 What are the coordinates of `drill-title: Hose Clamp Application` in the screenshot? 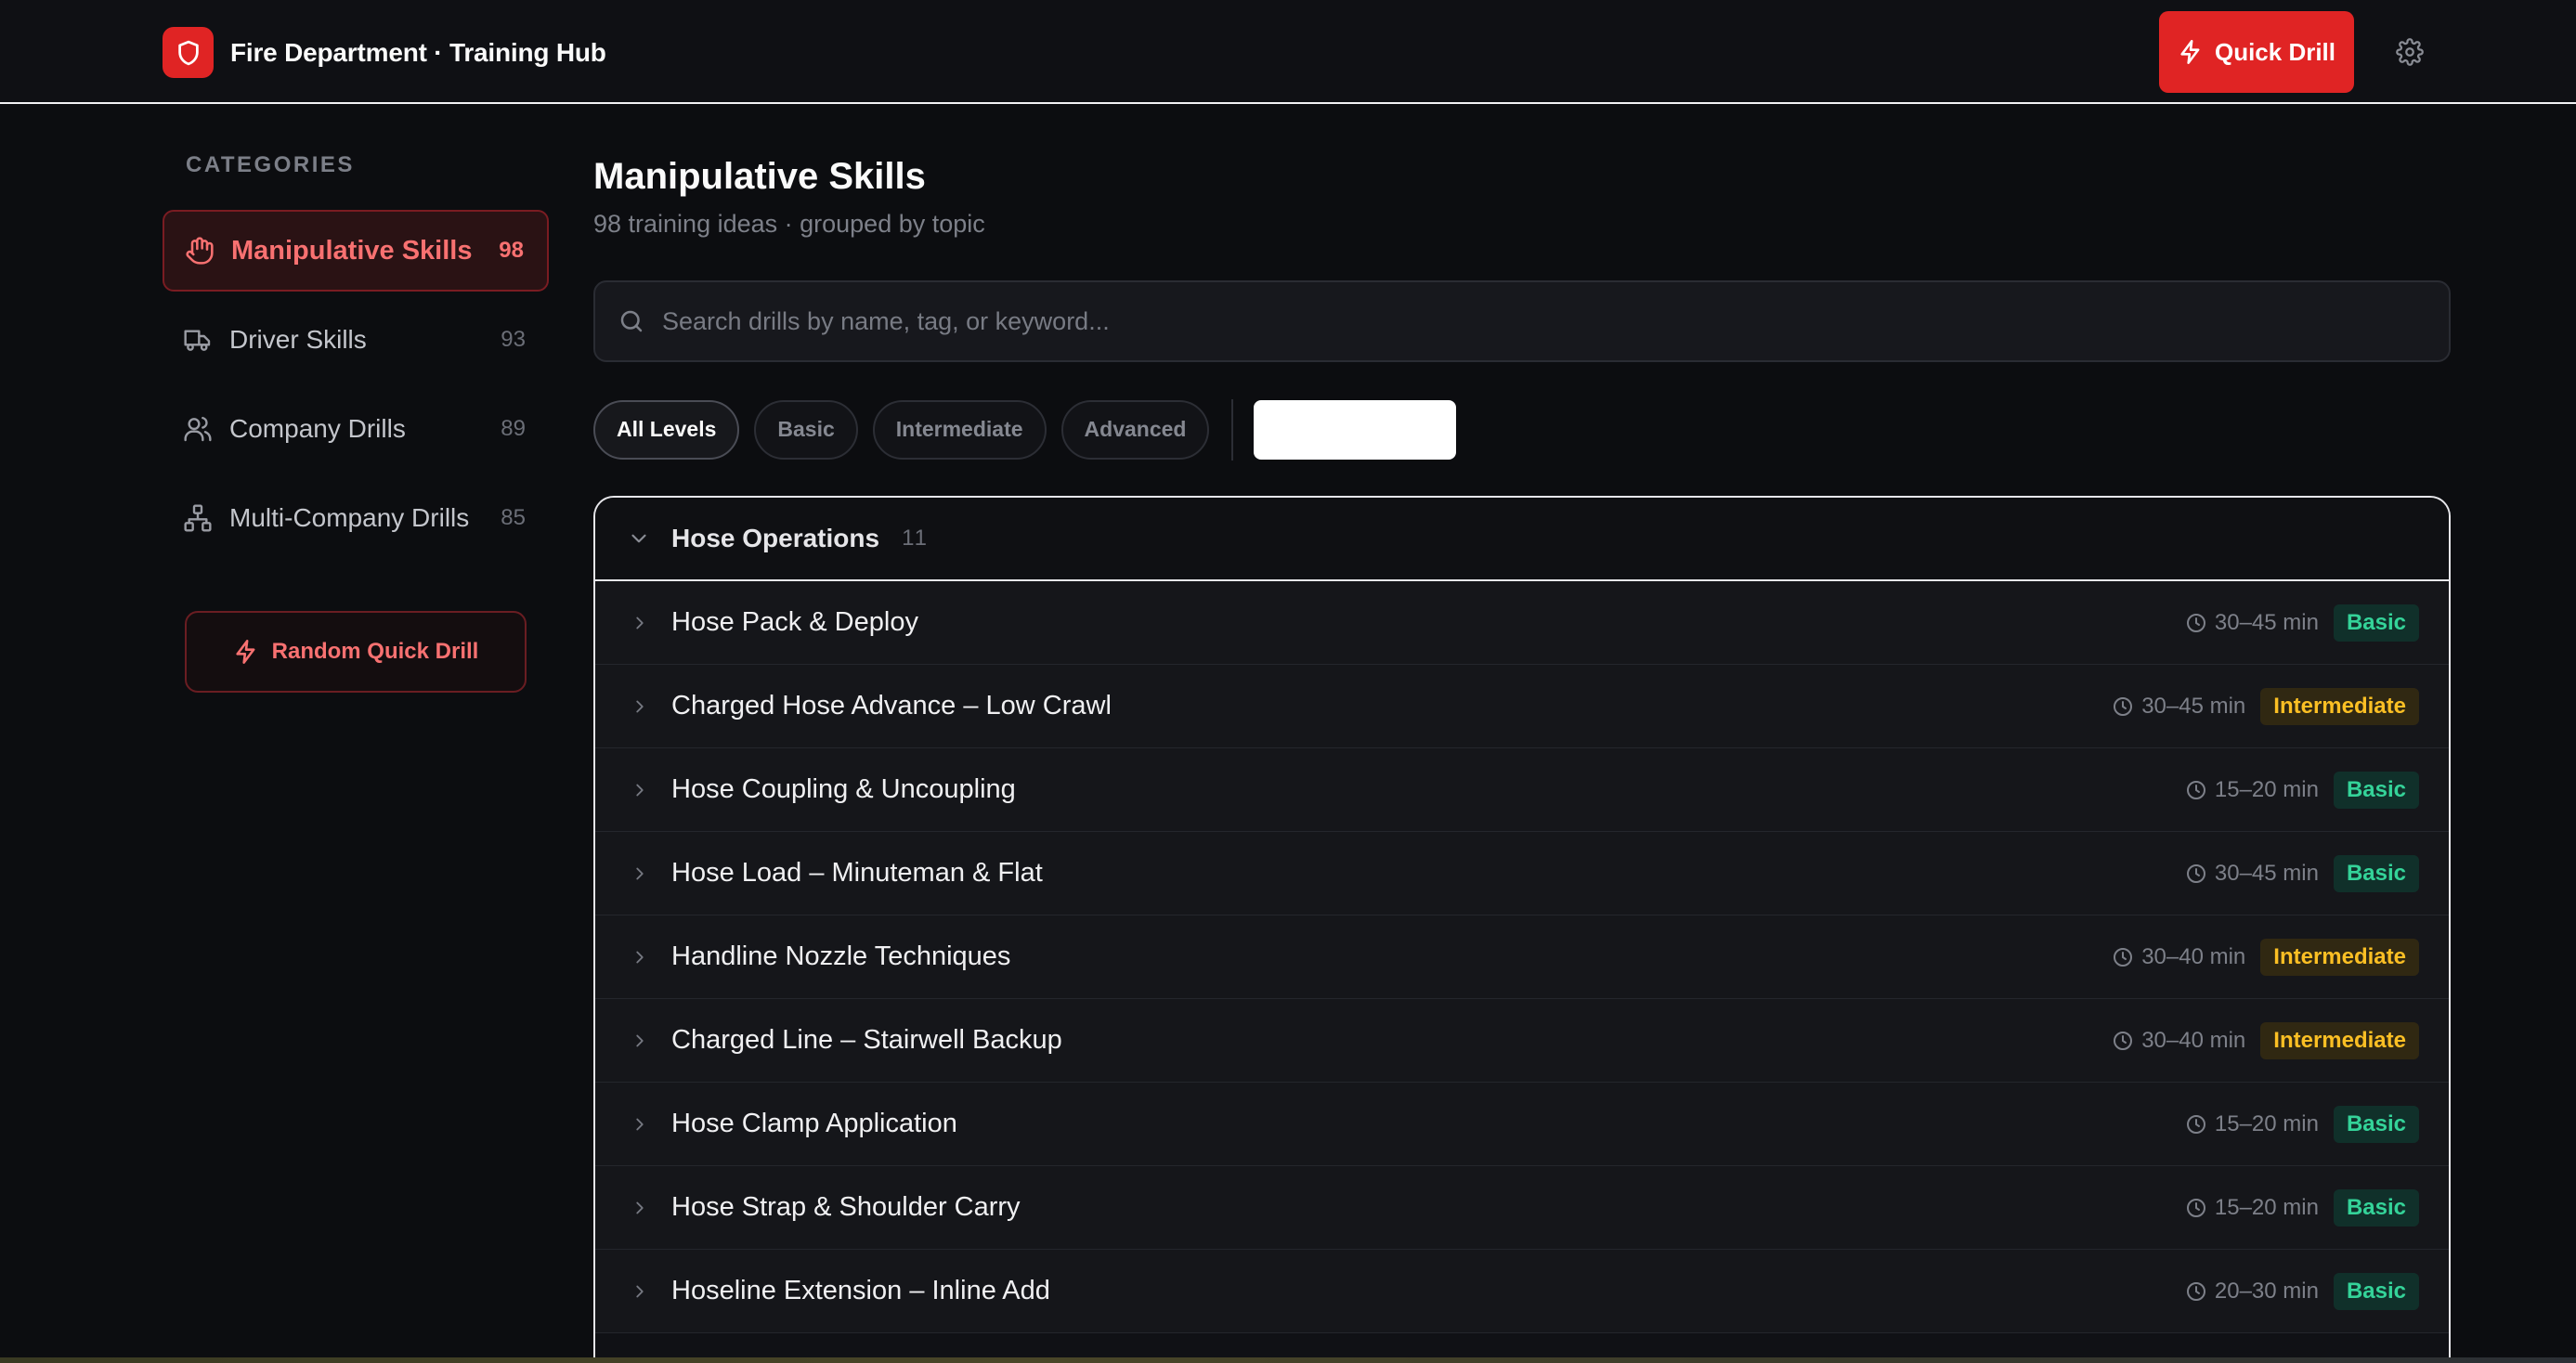 It's located at (814, 1123).